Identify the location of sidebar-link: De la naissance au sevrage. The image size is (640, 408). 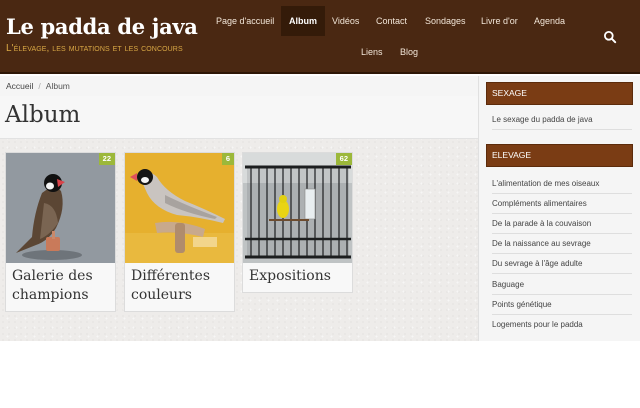
(562, 244).